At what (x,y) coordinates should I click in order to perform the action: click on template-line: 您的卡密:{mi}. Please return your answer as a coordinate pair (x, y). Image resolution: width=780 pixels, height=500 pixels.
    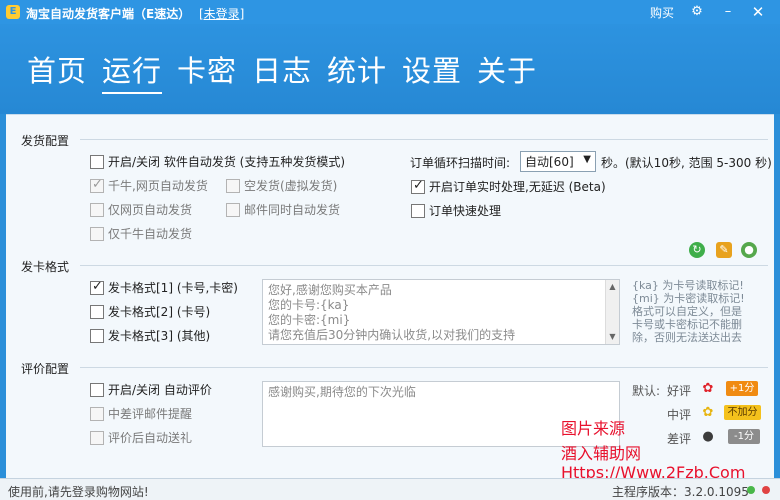
    Looking at the image, I should click on (309, 320).